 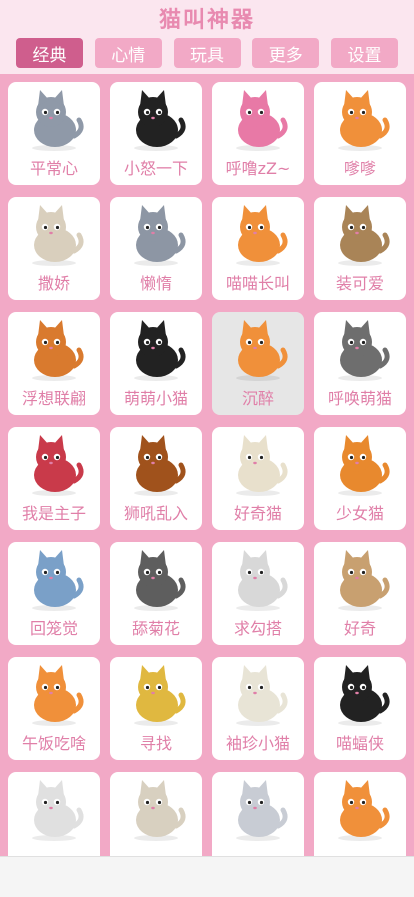 I want to click on sound-card-label: 撒娇, so click(x=53, y=283).